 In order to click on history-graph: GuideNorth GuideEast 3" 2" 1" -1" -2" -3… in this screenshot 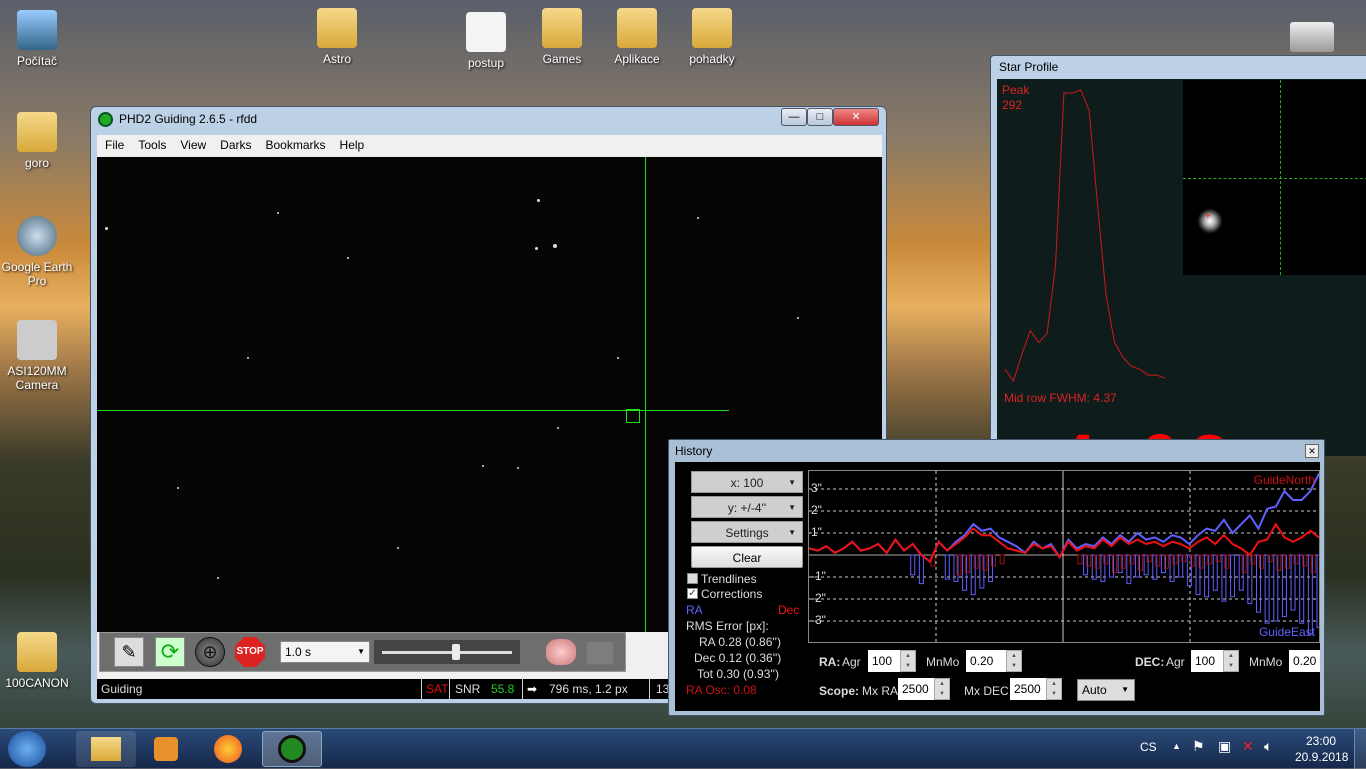, I will do `click(1066, 556)`.